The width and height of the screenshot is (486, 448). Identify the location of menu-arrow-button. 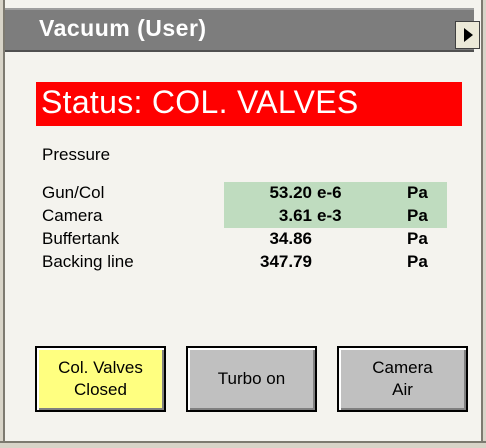
(467, 35).